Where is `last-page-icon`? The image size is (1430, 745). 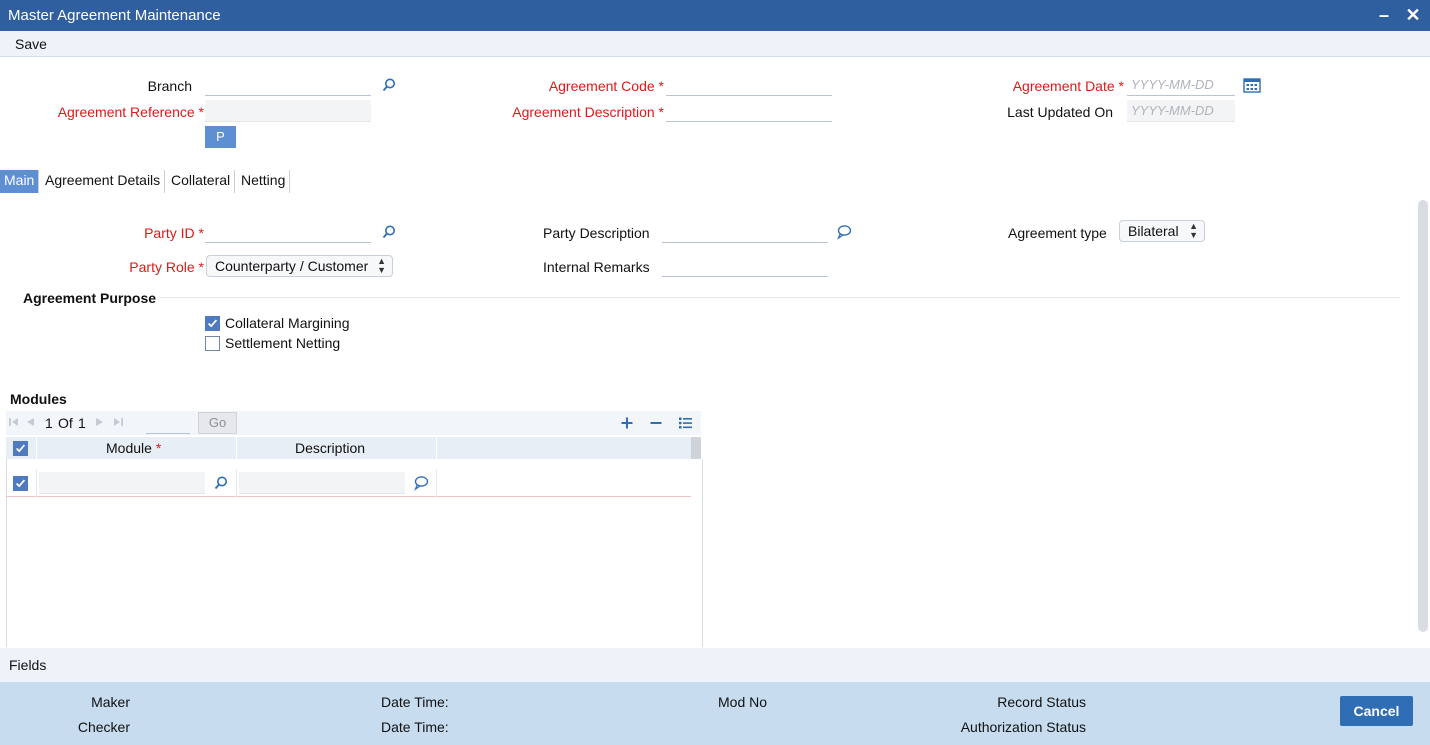 last-page-icon is located at coordinates (118, 422).